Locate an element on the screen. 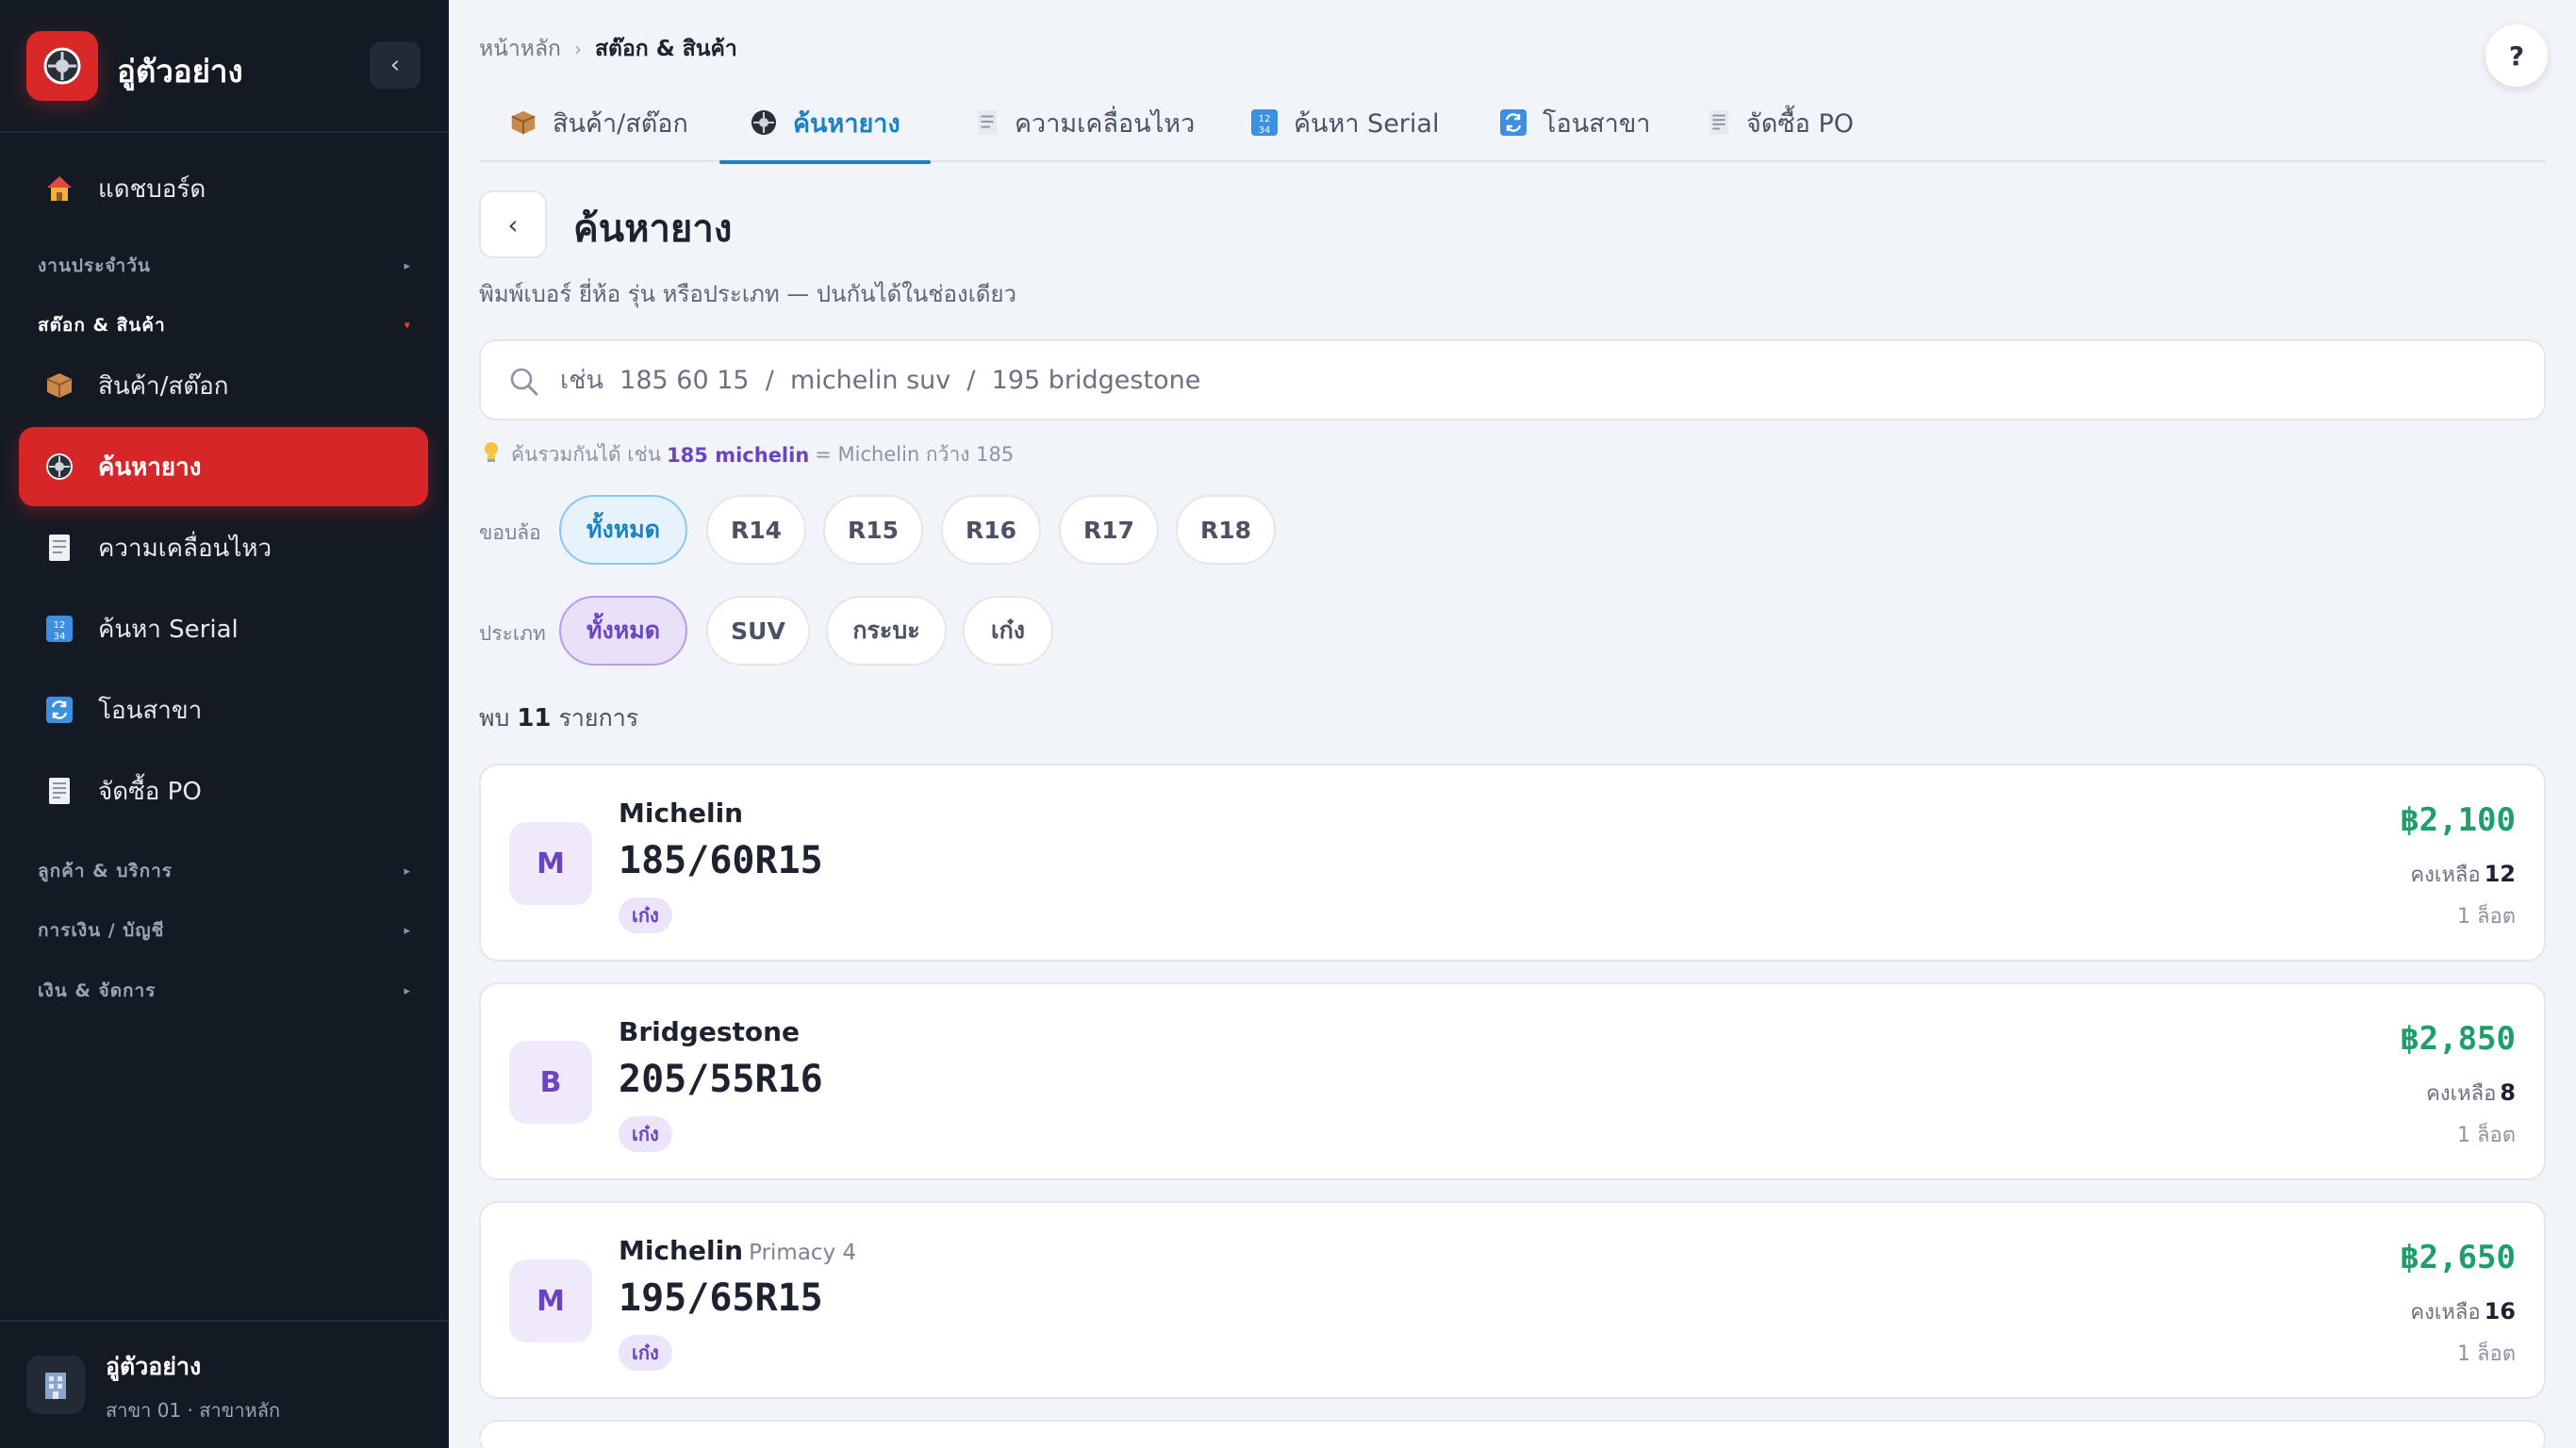  sidebar-group-label: งานประจำวัน is located at coordinates (94, 265).